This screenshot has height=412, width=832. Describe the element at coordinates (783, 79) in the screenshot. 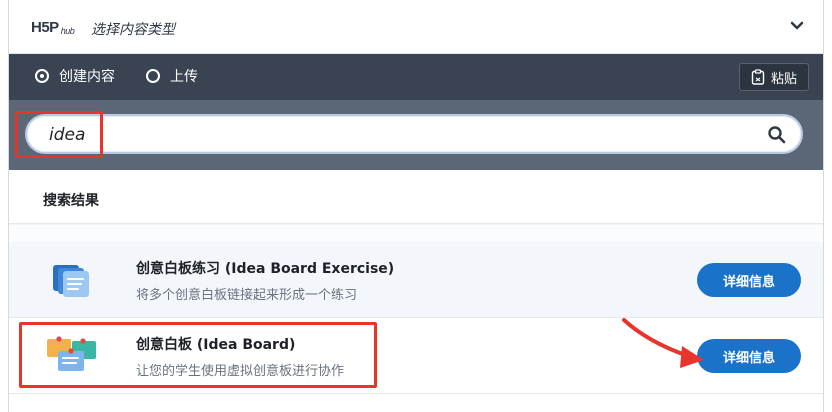

I see `paste-label: 粘贴` at that location.